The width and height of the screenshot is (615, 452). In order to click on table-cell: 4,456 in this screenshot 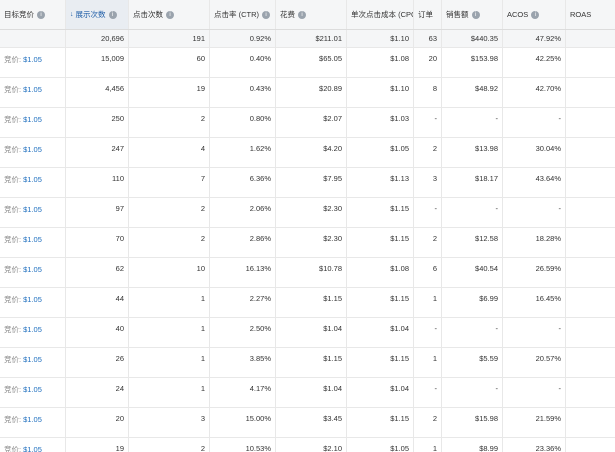, I will do `click(97, 92)`.